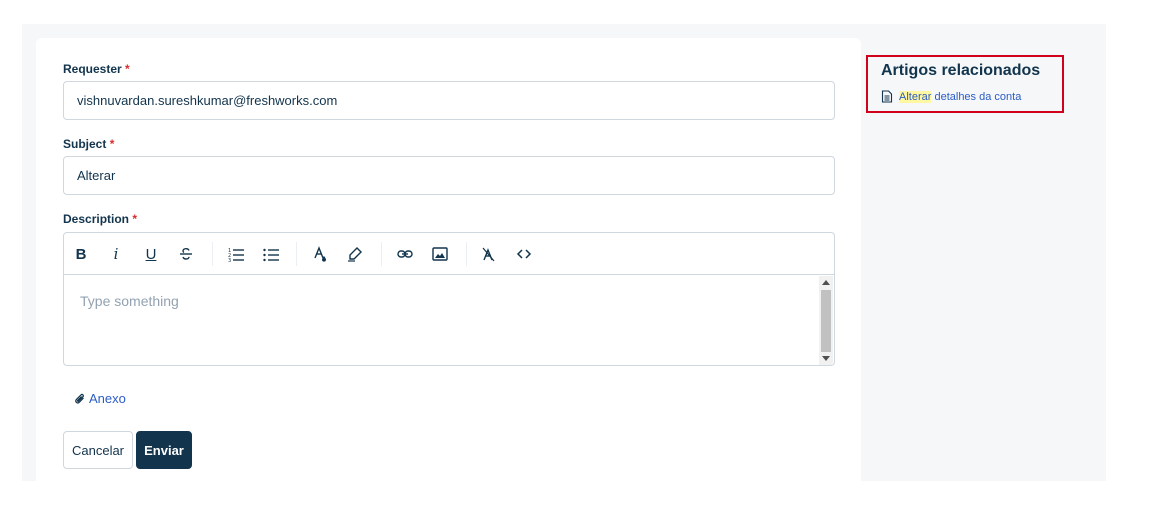 The width and height of the screenshot is (1149, 524). What do you see at coordinates (116, 254) in the screenshot?
I see `italic-button: i` at bounding box center [116, 254].